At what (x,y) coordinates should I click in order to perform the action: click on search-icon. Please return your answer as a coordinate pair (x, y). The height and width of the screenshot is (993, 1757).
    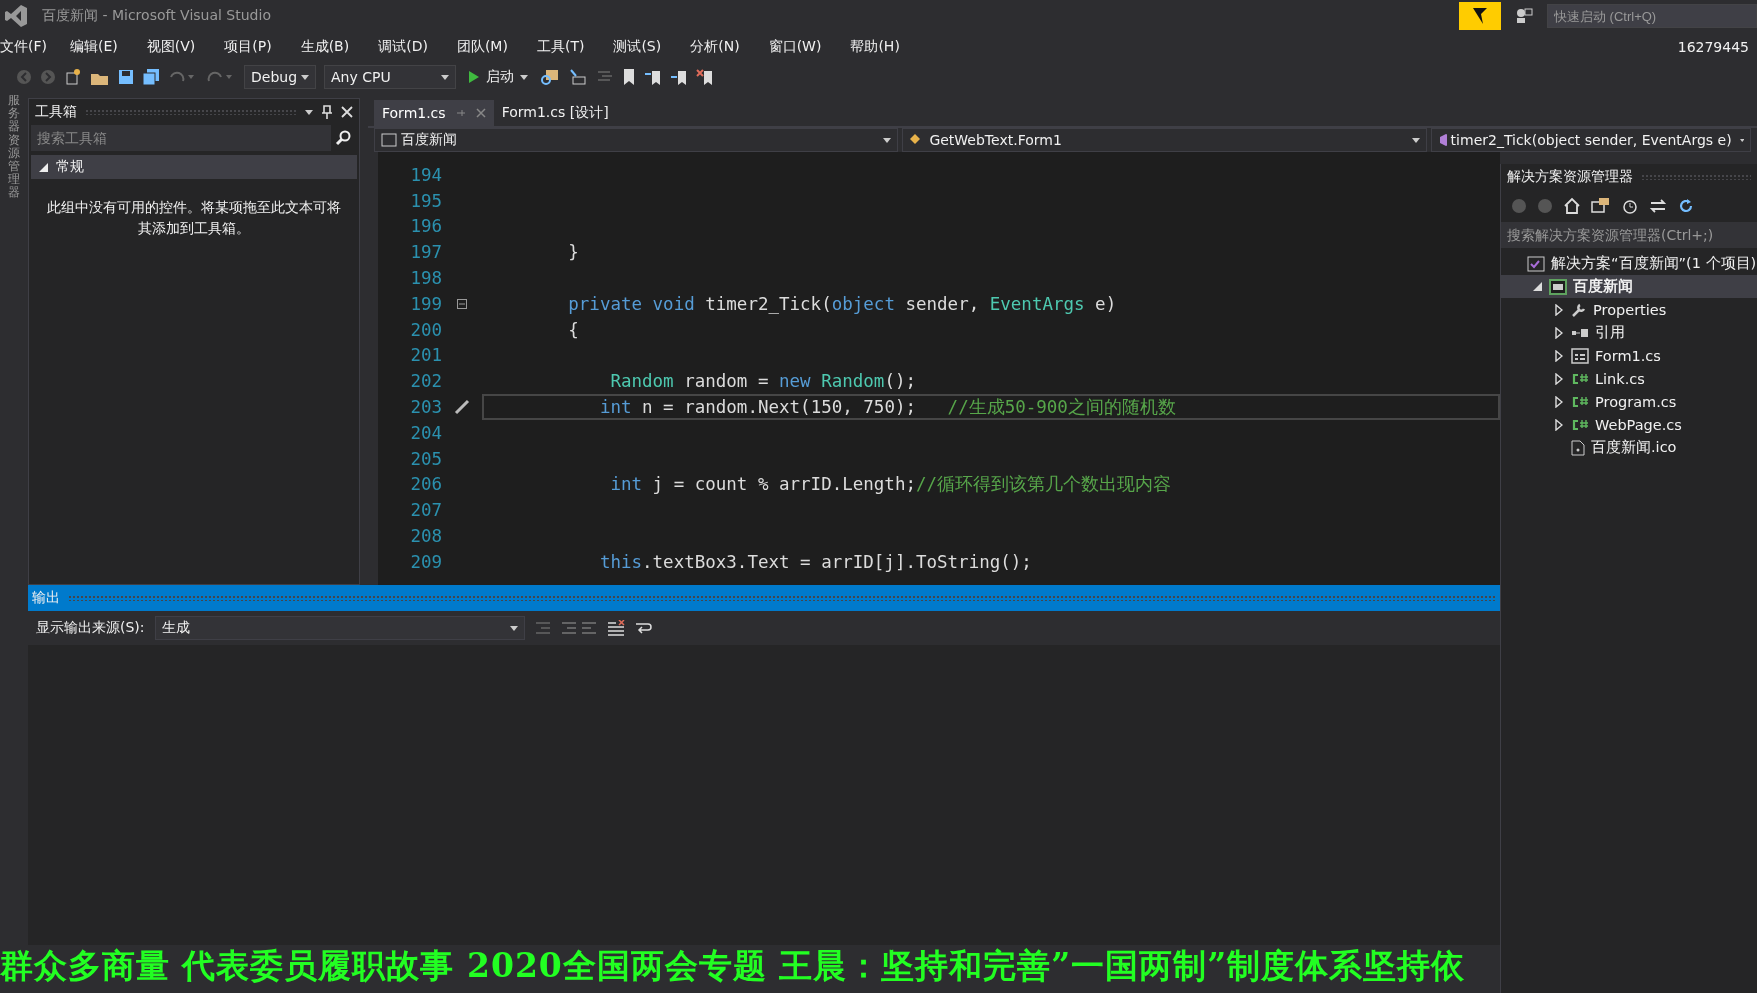
    Looking at the image, I should click on (343, 138).